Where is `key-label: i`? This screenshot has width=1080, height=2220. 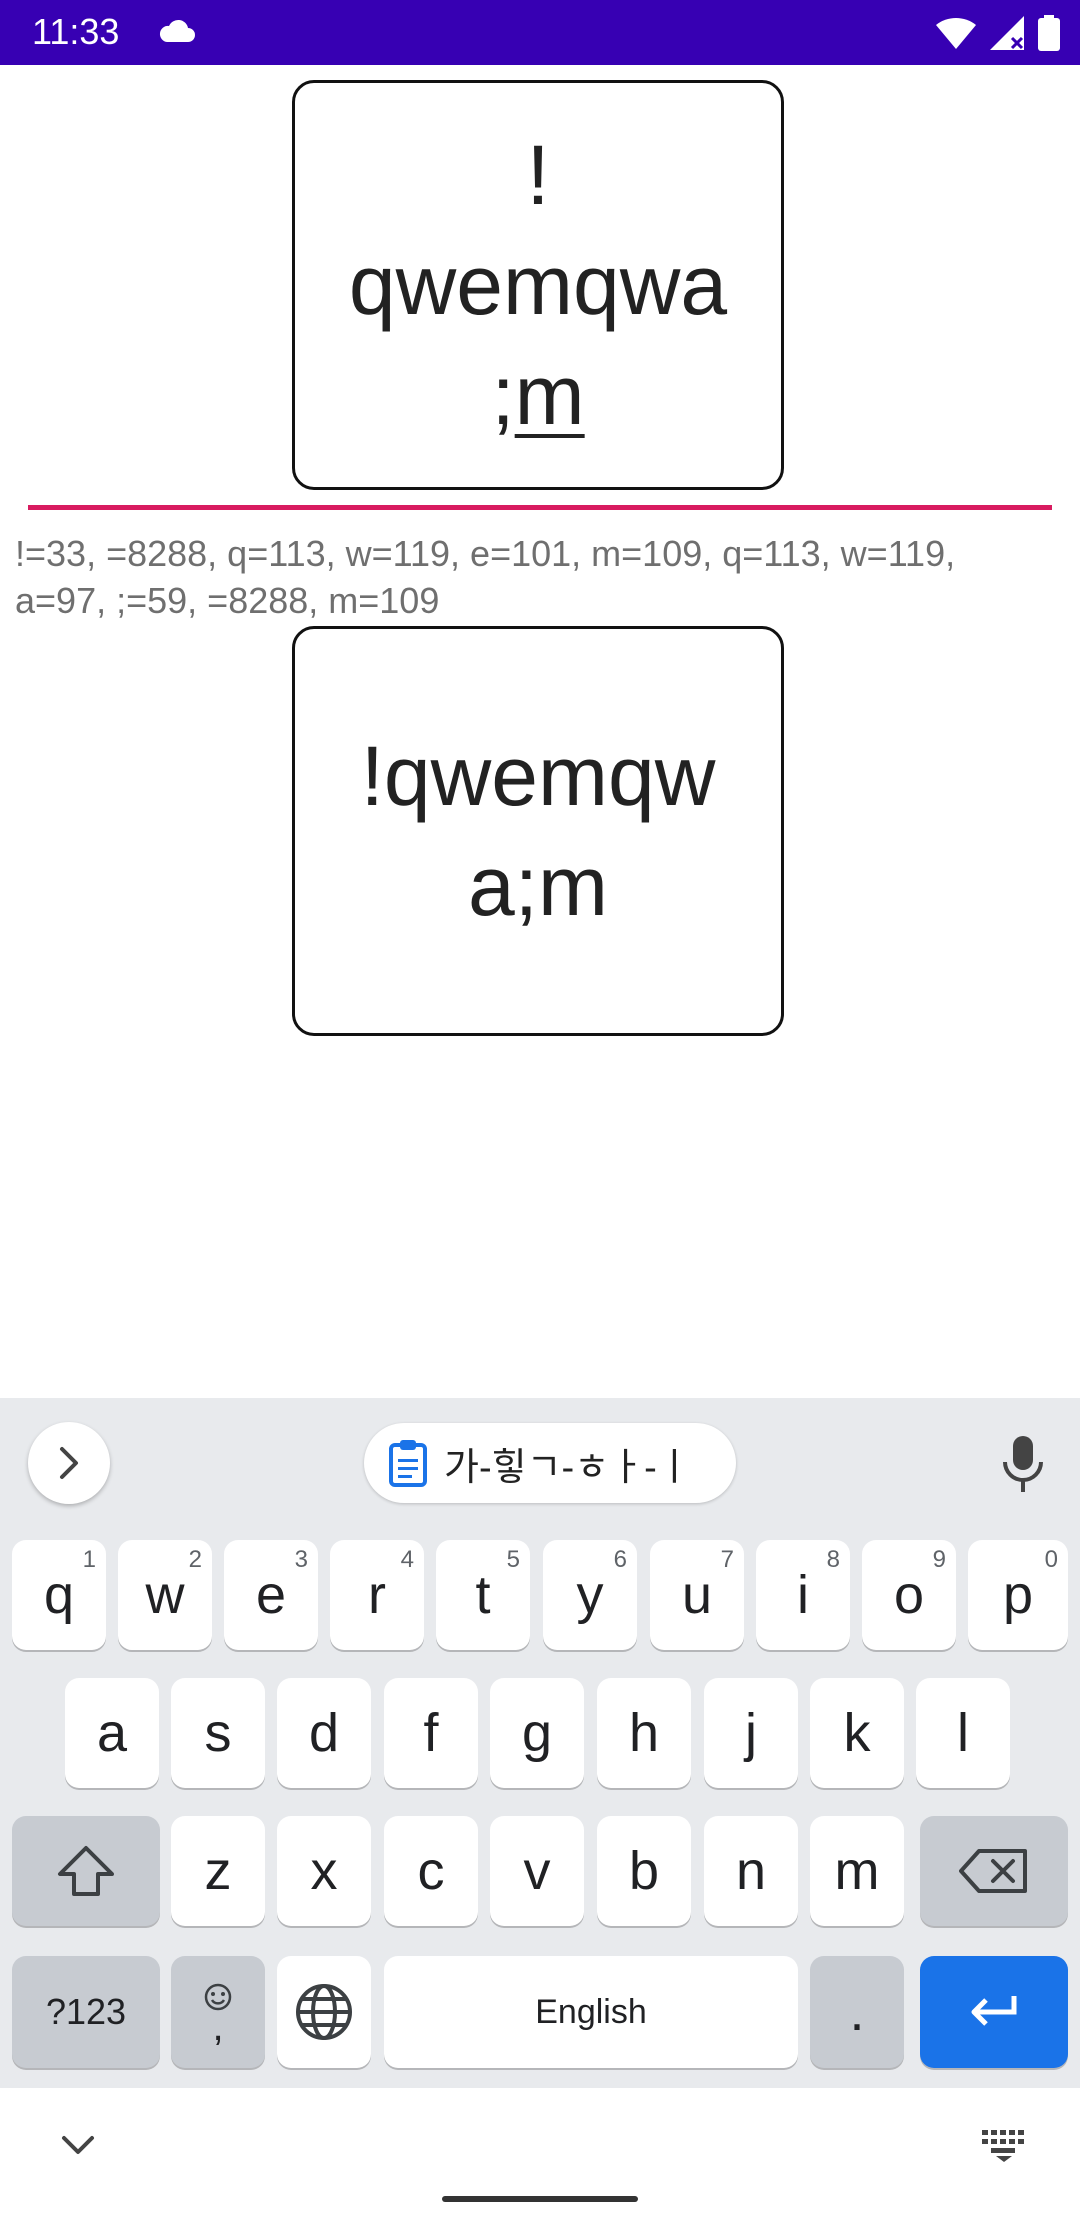
key-label: i is located at coordinates (803, 1595).